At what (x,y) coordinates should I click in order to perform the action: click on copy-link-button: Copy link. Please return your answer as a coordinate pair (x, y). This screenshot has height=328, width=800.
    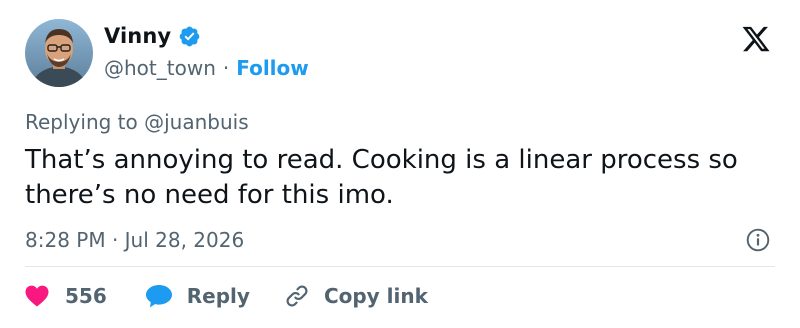
    Looking at the image, I should click on (356, 296).